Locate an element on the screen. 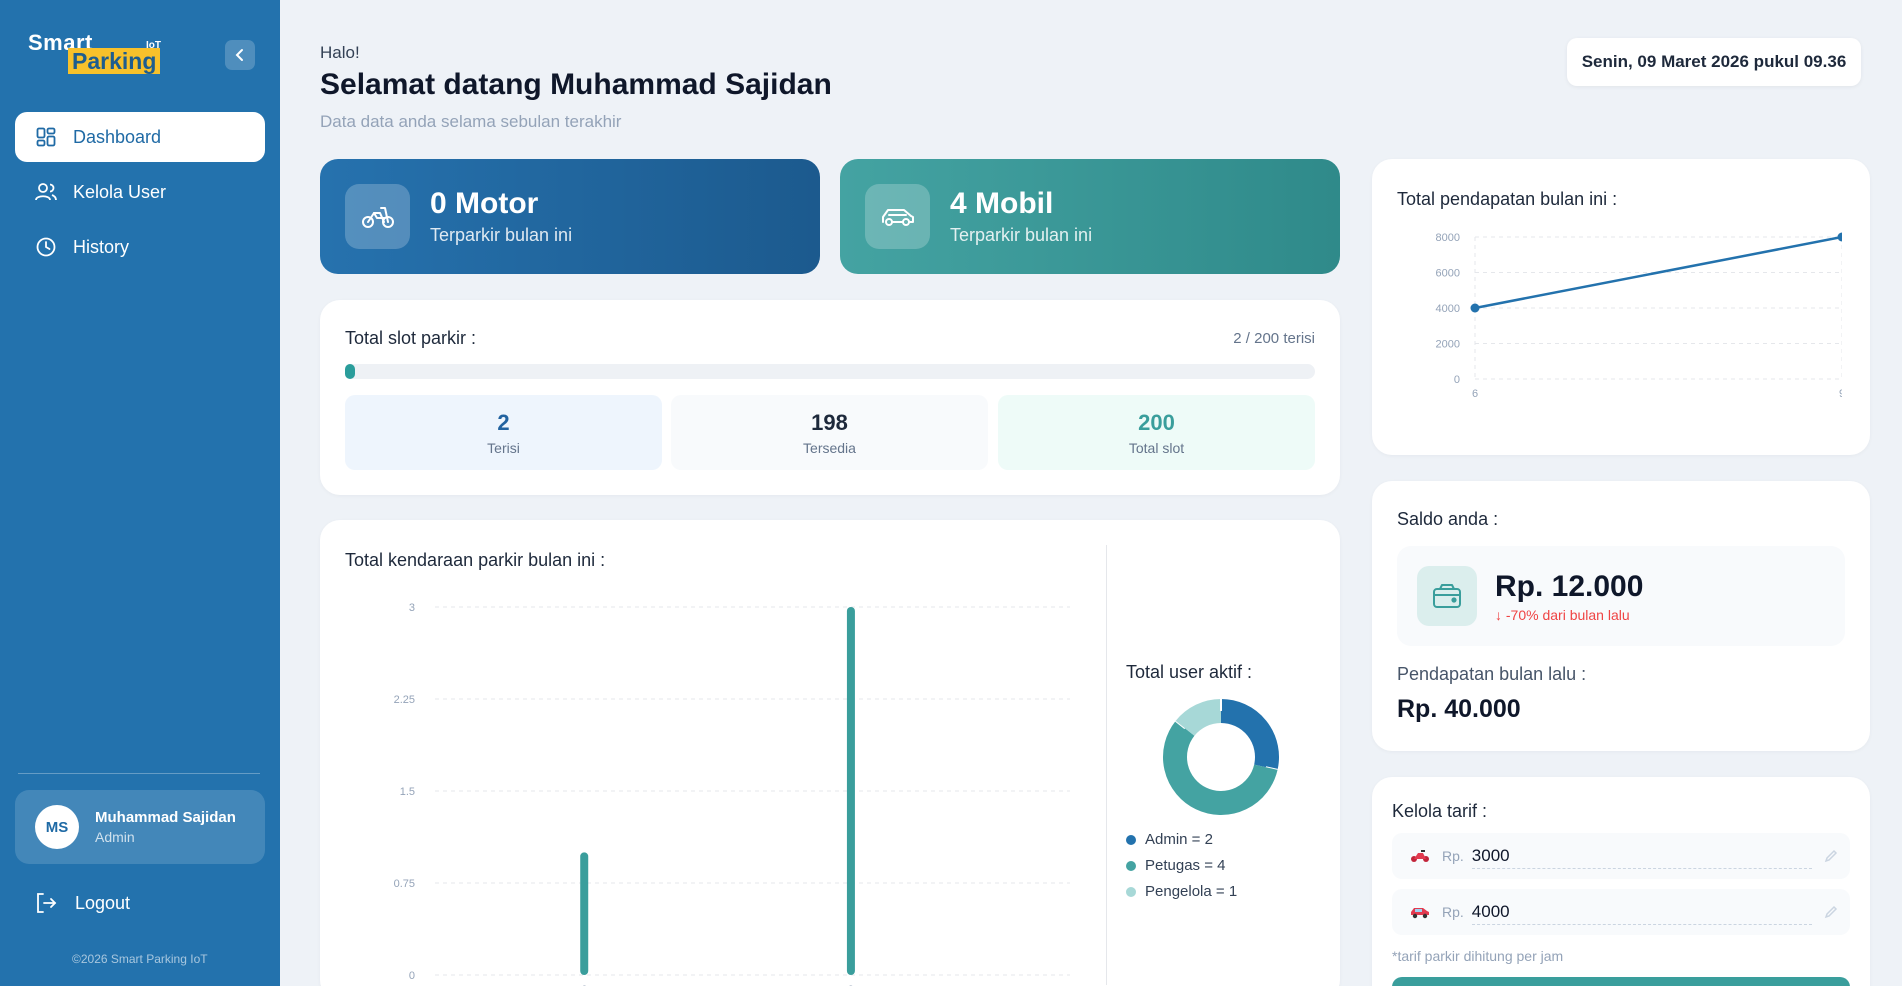 This screenshot has width=1902, height=986. logout-button: Logout is located at coordinates (82, 903).